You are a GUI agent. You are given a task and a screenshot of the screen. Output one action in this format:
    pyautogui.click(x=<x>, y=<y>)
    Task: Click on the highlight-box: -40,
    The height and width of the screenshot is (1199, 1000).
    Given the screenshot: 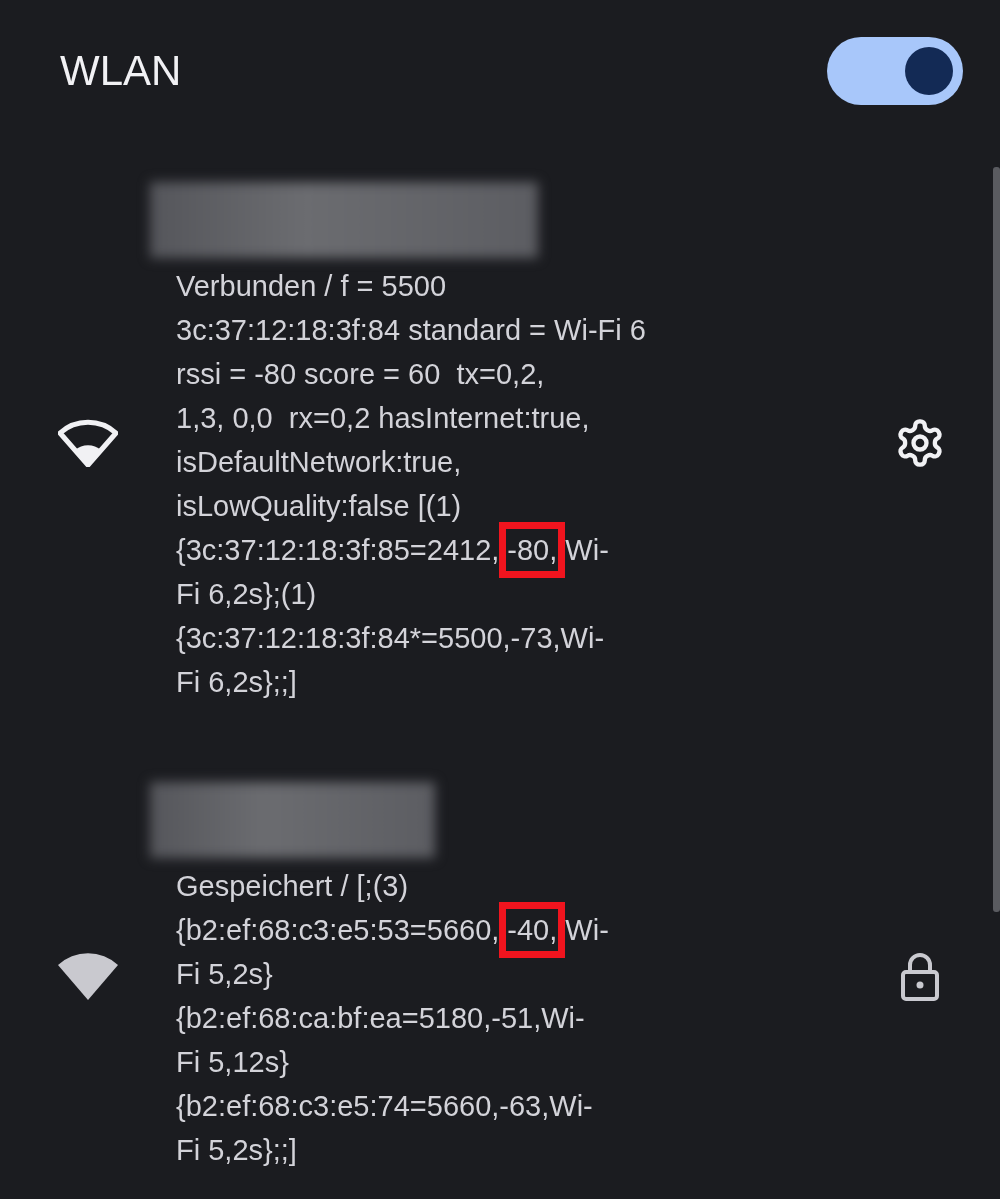 What is the action you would take?
    pyautogui.click(x=532, y=930)
    